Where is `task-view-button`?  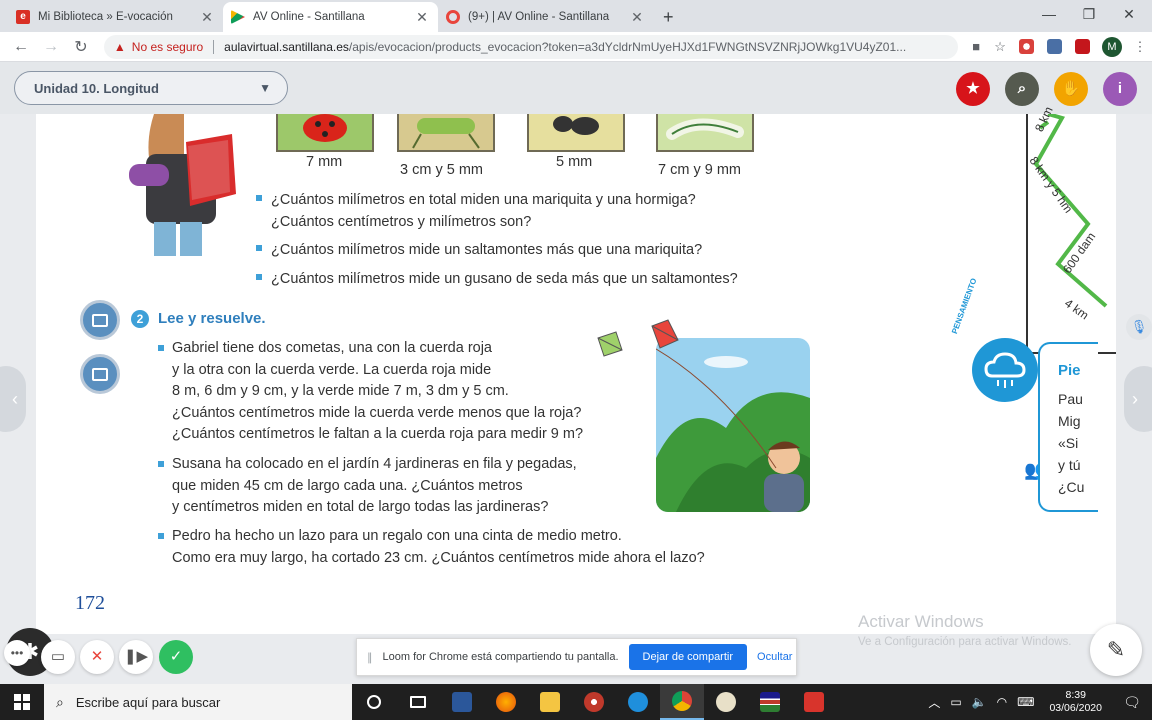 task-view-button is located at coordinates (418, 702).